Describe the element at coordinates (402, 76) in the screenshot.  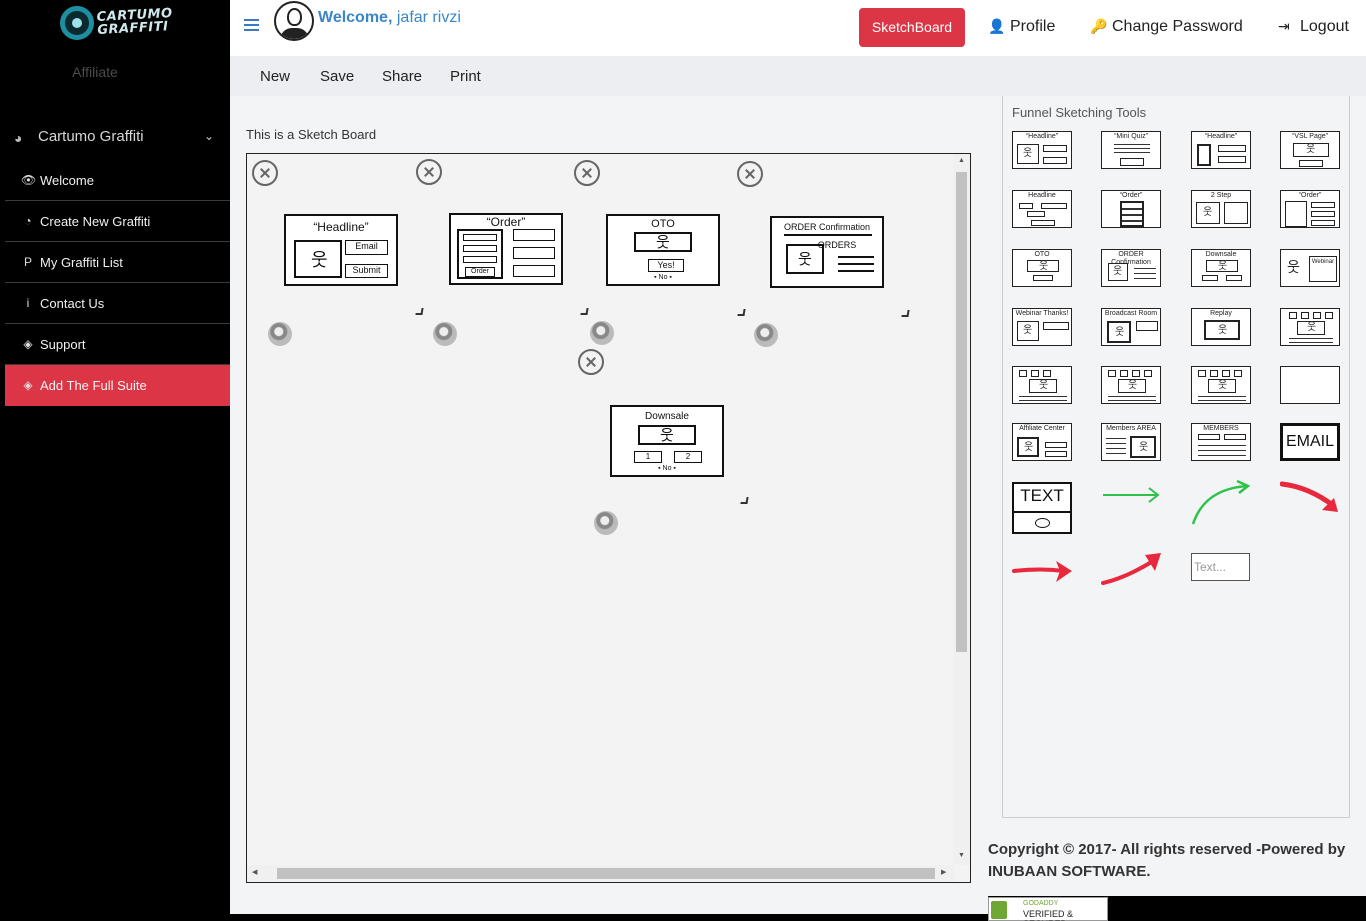
I see `share-button: Share` at that location.